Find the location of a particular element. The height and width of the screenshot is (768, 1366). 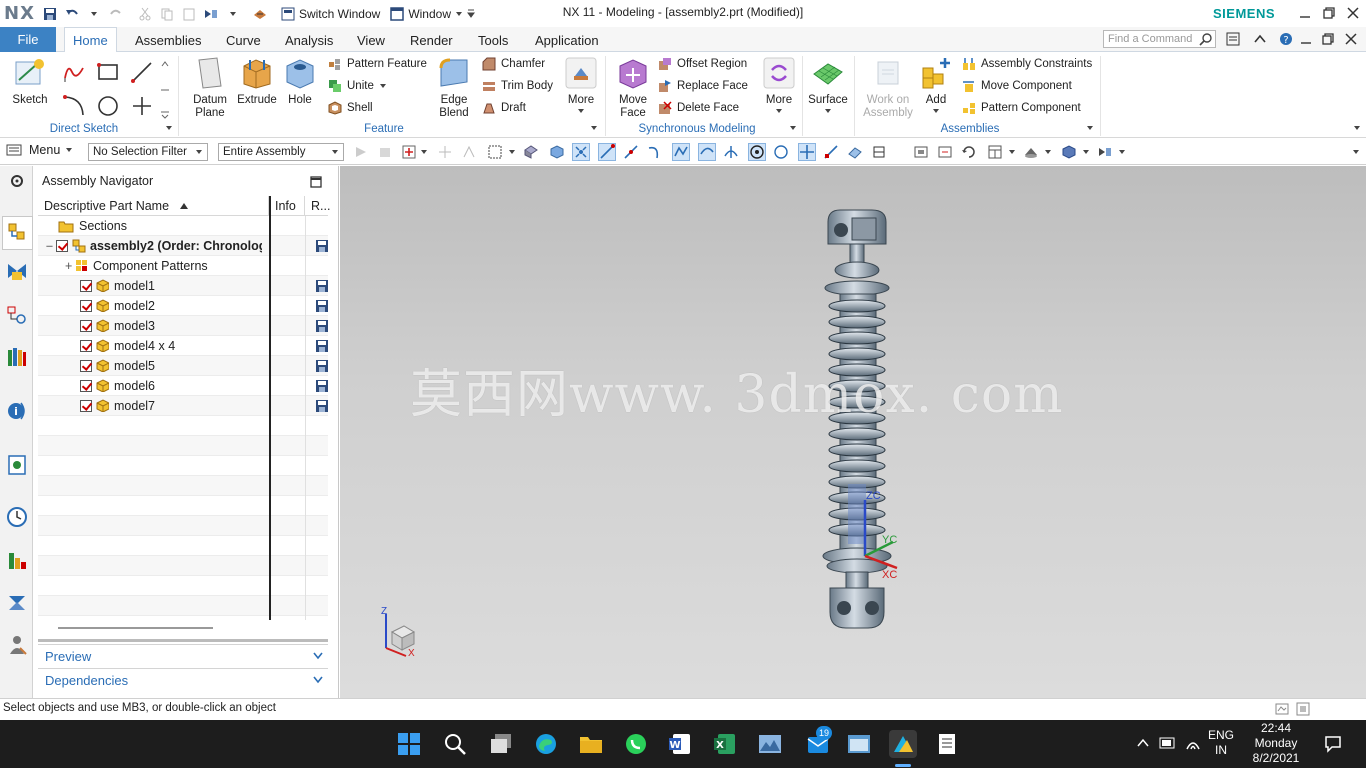

snap-bounded-icon is located at coordinates (879, 152).